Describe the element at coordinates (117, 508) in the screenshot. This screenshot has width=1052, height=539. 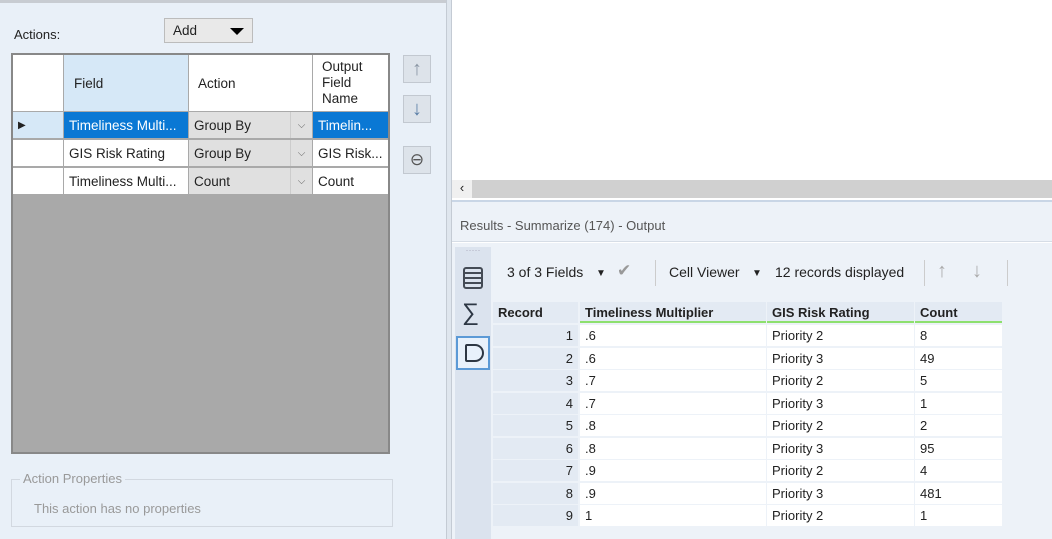
I see `action-properties-text: This action has no properties` at that location.